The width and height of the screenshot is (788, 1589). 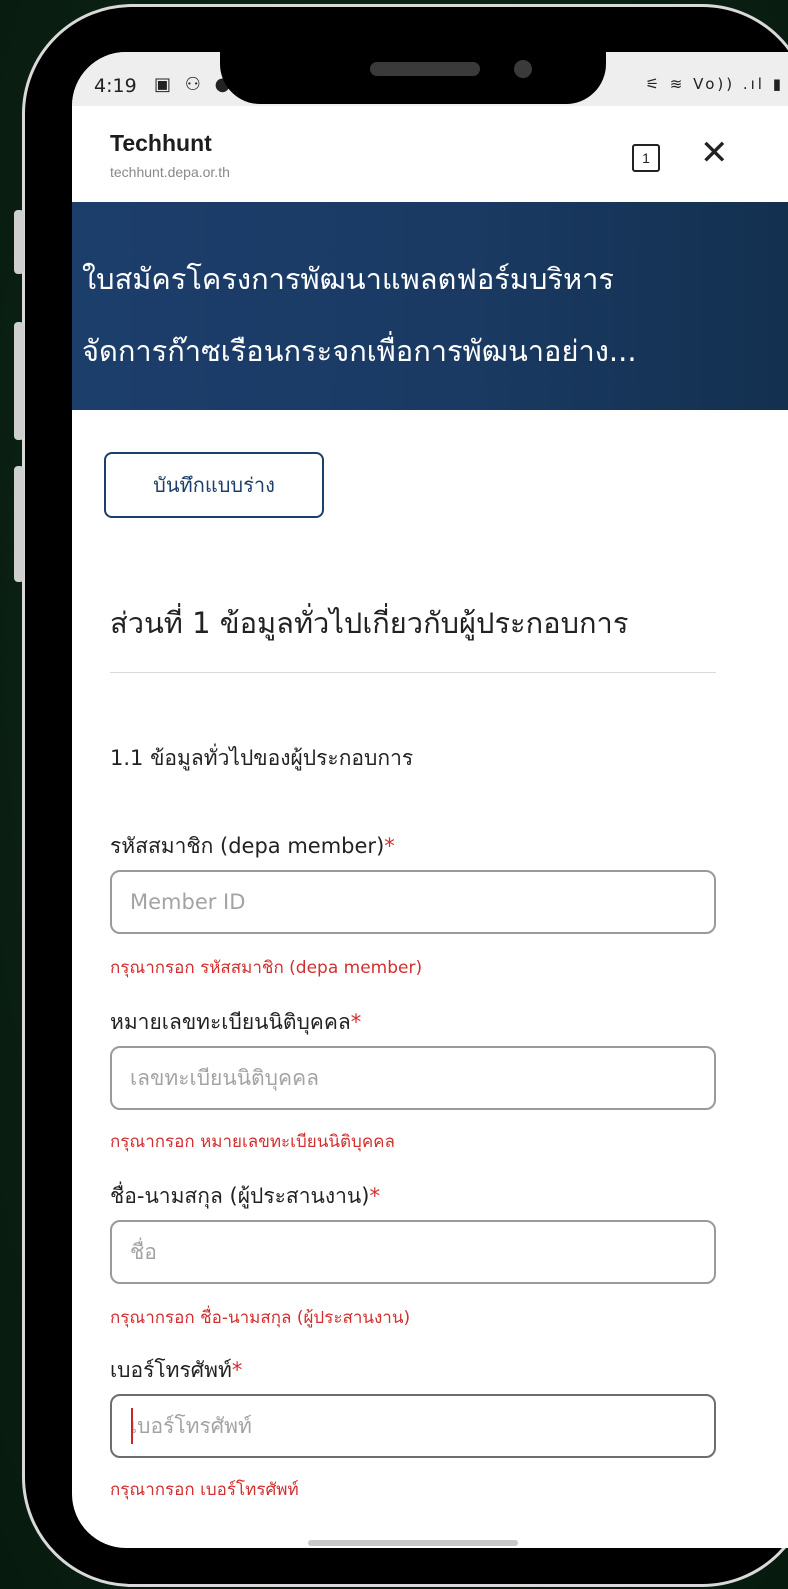 What do you see at coordinates (413, 902) in the screenshot?
I see `member-id-input` at bounding box center [413, 902].